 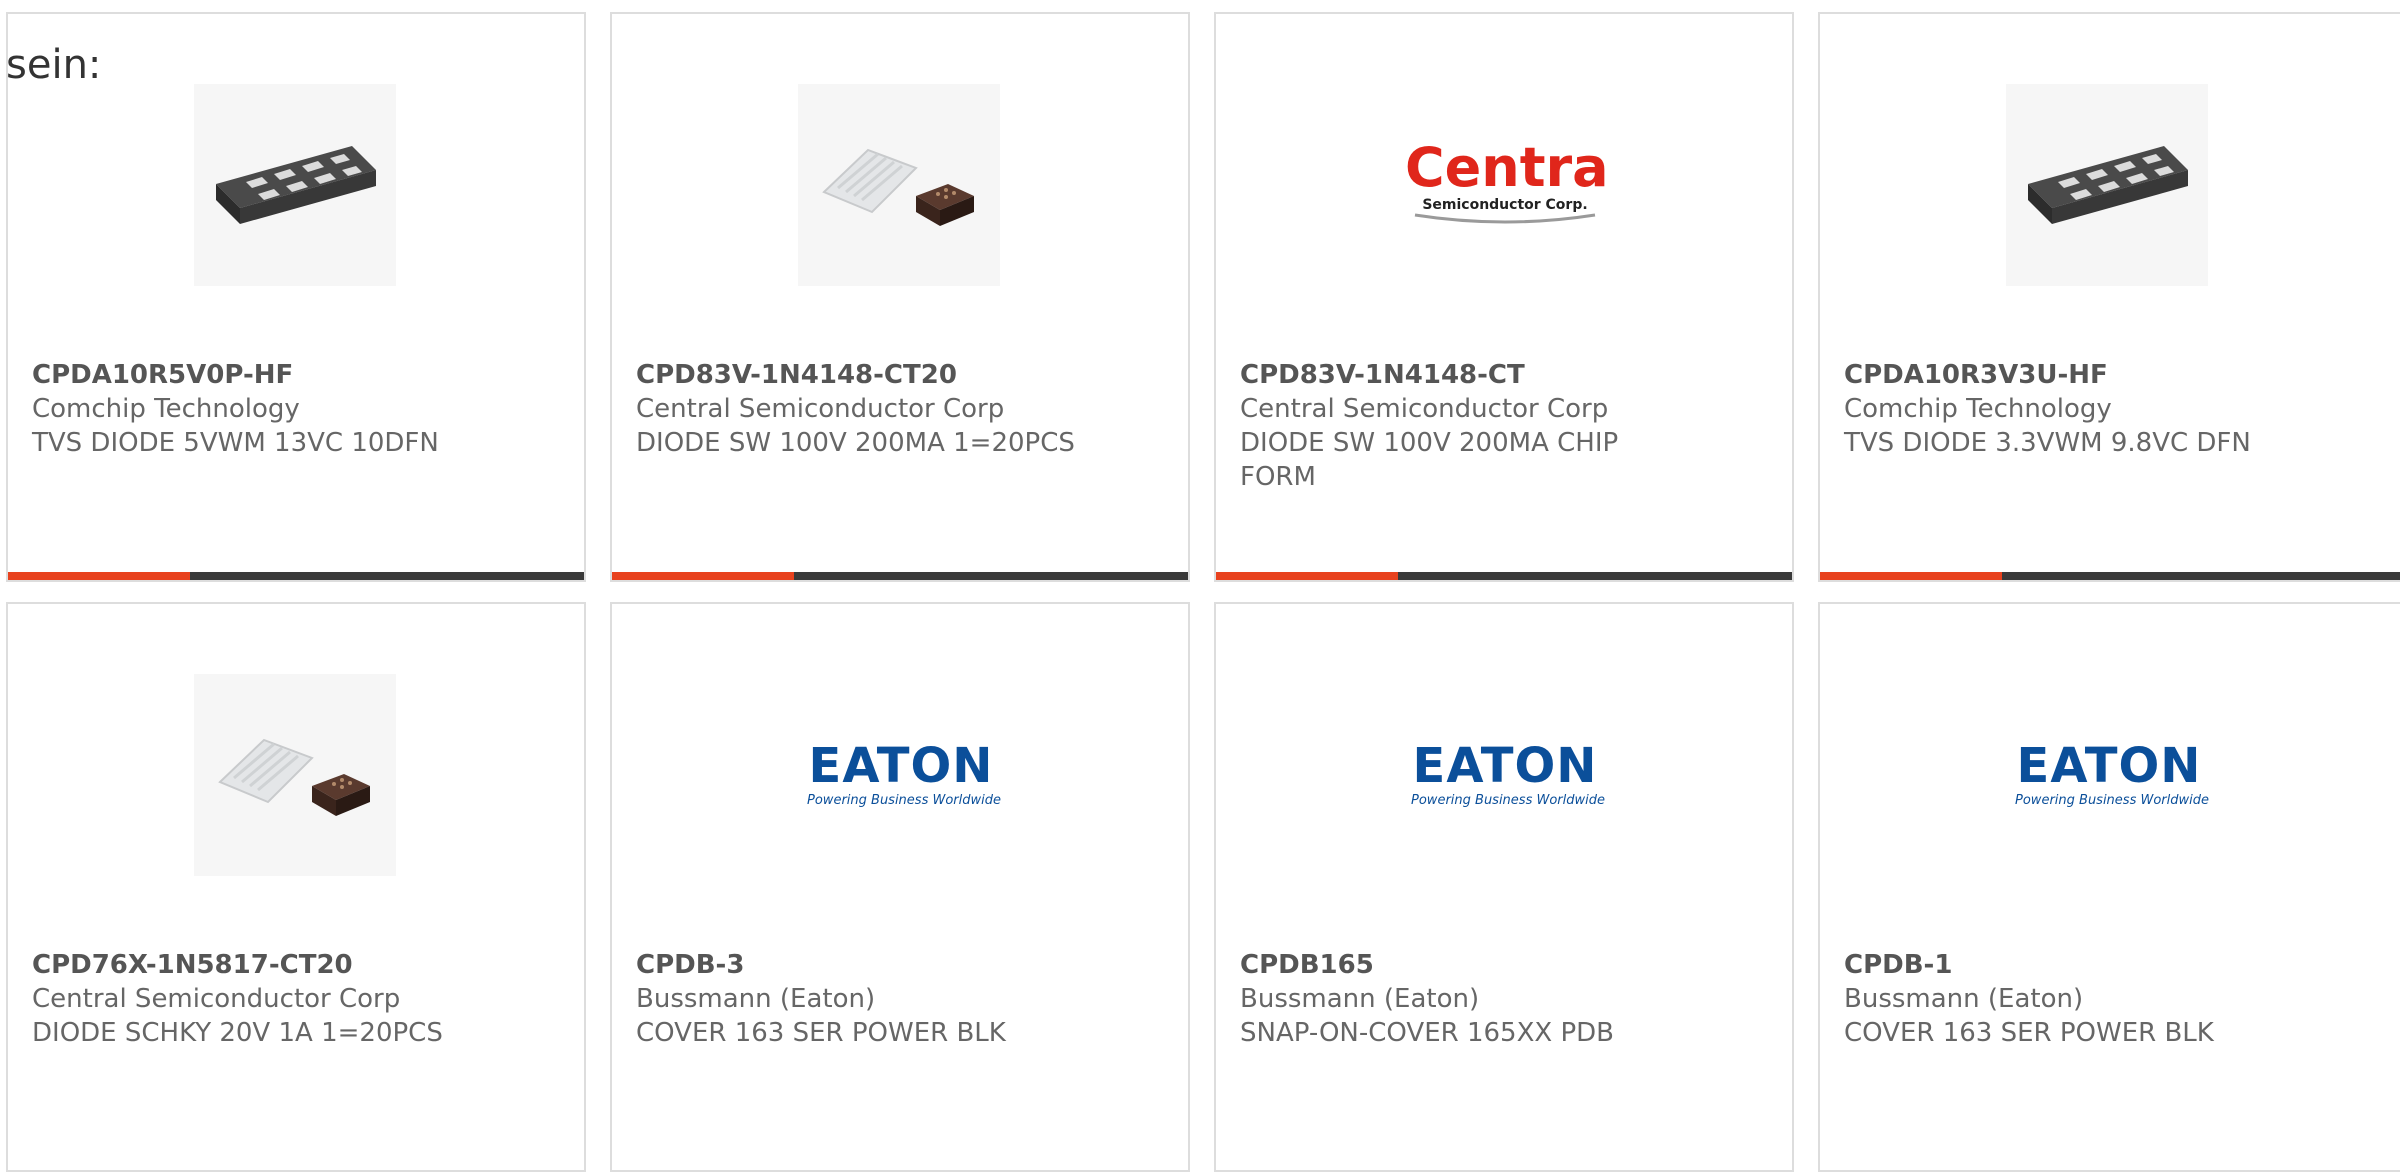 What do you see at coordinates (1504, 965) in the screenshot?
I see `part-number-link: CPDB165` at bounding box center [1504, 965].